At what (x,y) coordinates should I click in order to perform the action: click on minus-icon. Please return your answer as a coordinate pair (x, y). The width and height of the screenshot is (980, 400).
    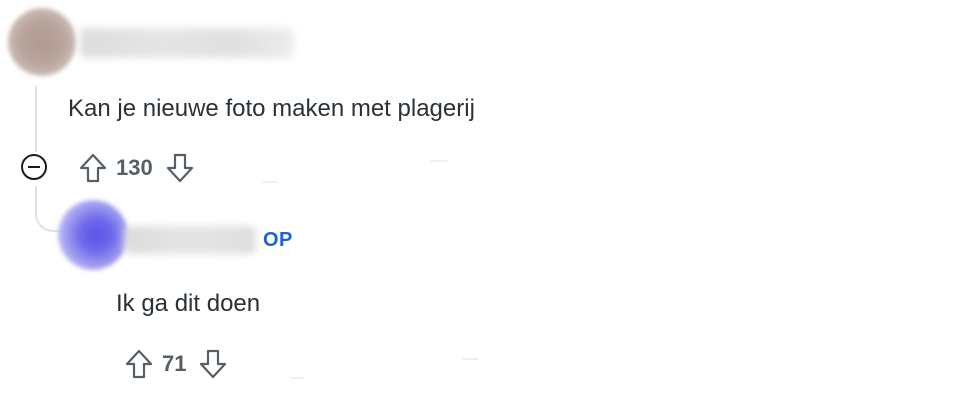
    Looking at the image, I should click on (34, 167).